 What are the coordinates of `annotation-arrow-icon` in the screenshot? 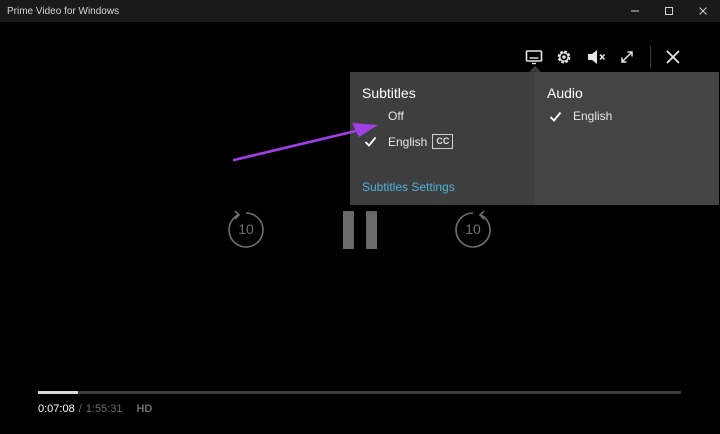 It's located at (305, 142).